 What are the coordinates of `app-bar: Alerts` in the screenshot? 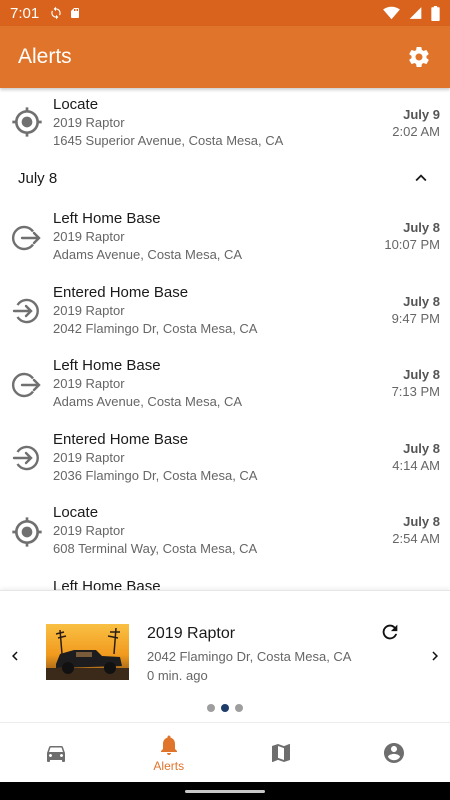 It's located at (225, 57).